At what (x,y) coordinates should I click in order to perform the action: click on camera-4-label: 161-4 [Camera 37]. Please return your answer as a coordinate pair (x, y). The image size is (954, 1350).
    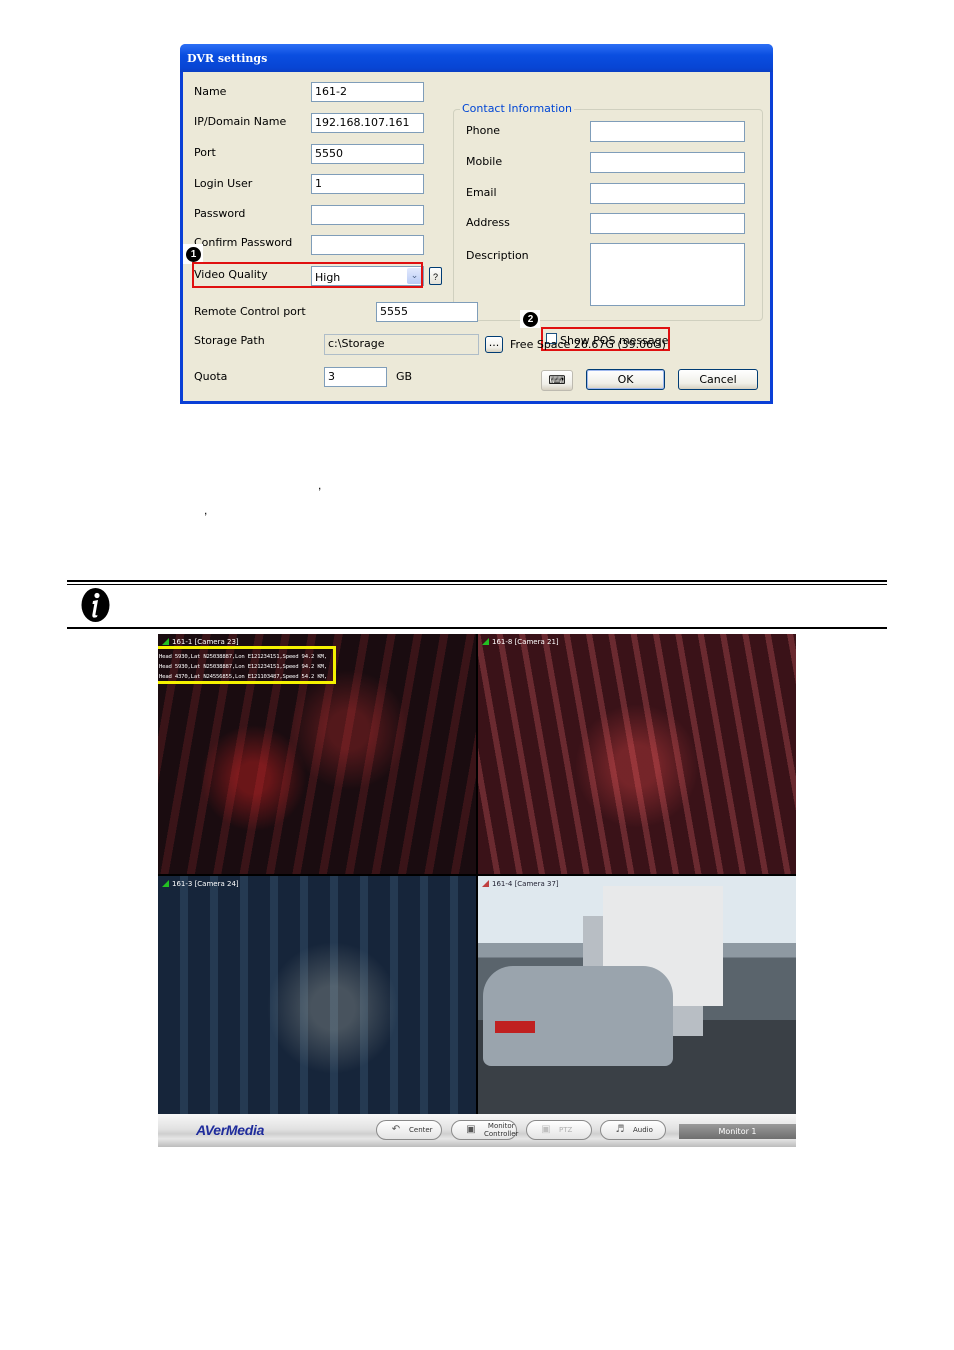
    Looking at the image, I should click on (520, 884).